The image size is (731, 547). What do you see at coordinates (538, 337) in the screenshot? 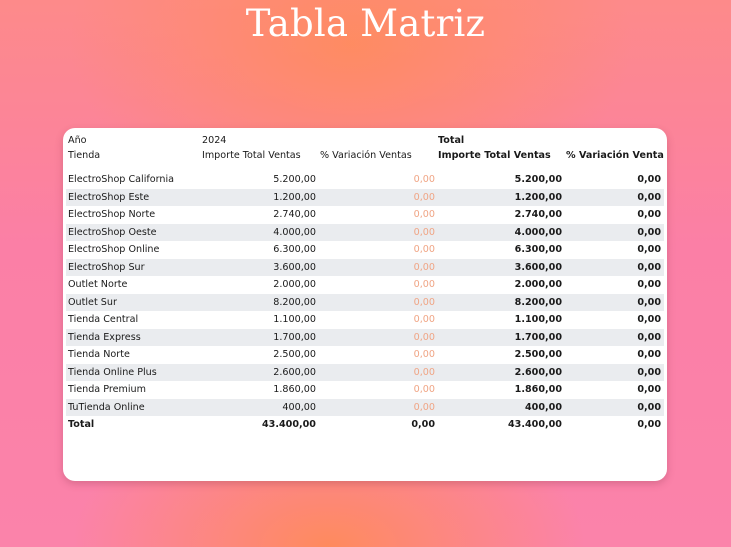
I see `total-importe-cell: 1.700,00` at bounding box center [538, 337].